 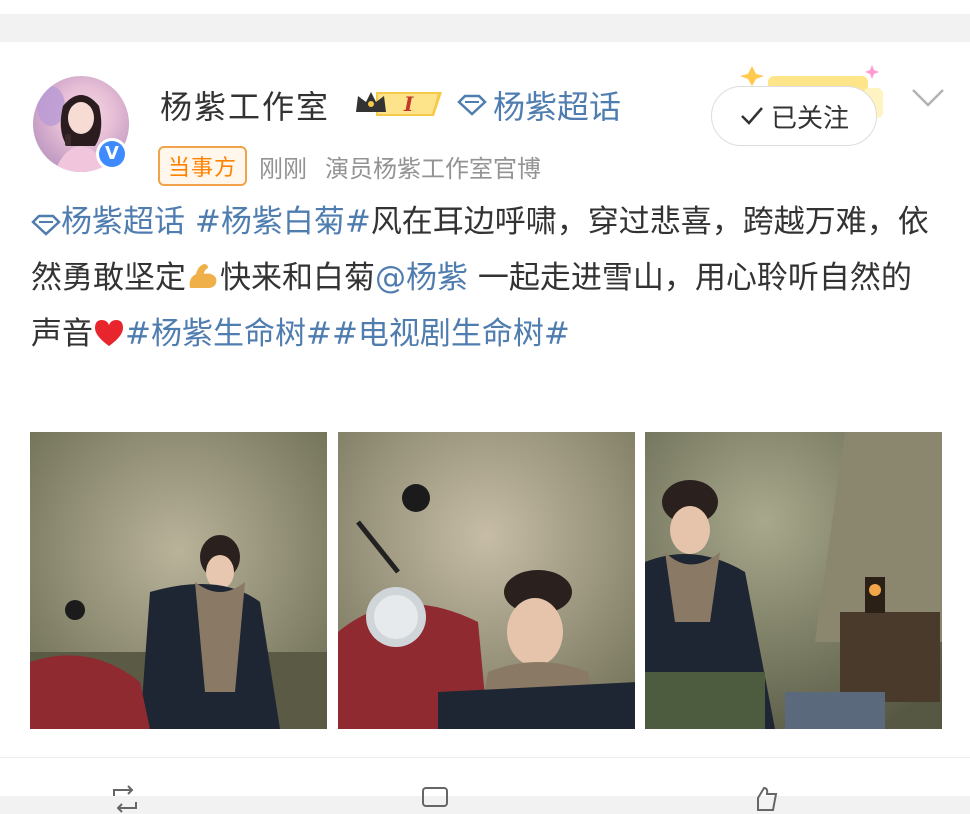 What do you see at coordinates (485, 785) in the screenshot?
I see `post-action-bar` at bounding box center [485, 785].